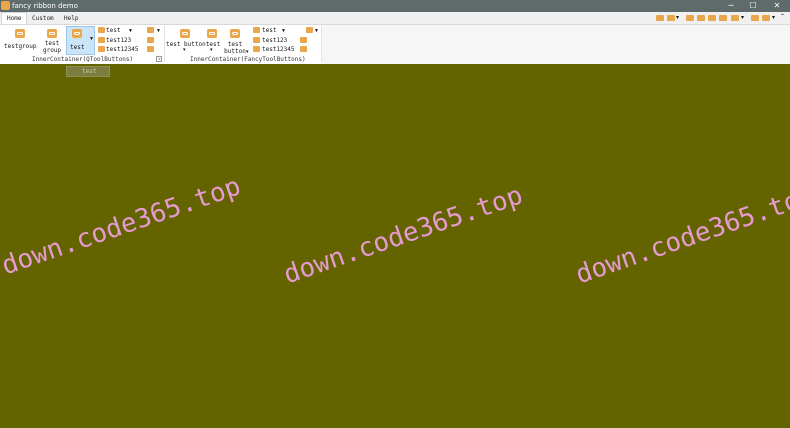 This screenshot has width=790, height=428. I want to click on collapse-ribbon-icon: ⌃, so click(782, 16).